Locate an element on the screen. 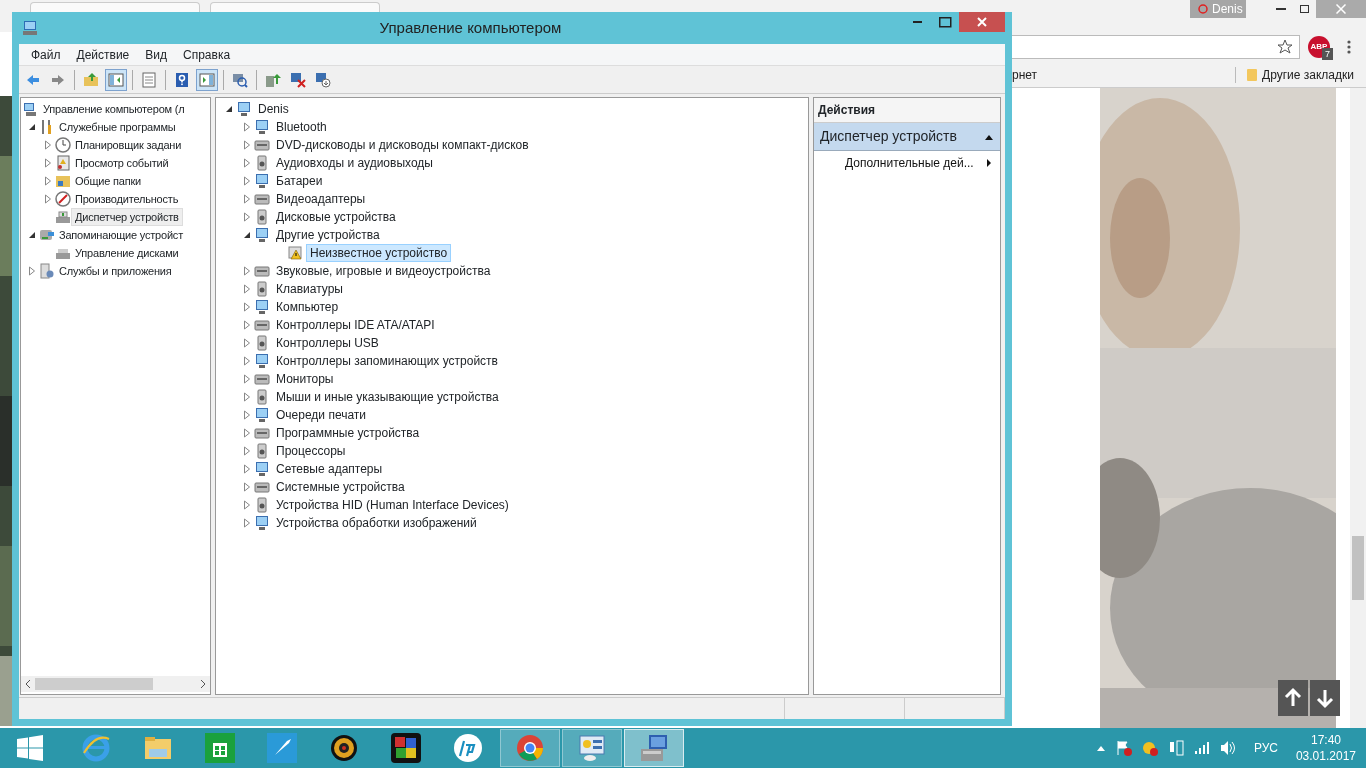 This screenshot has height=768, width=1366. tree-item: Контроллеры IDE ATA/ATAPI is located at coordinates (355, 325).